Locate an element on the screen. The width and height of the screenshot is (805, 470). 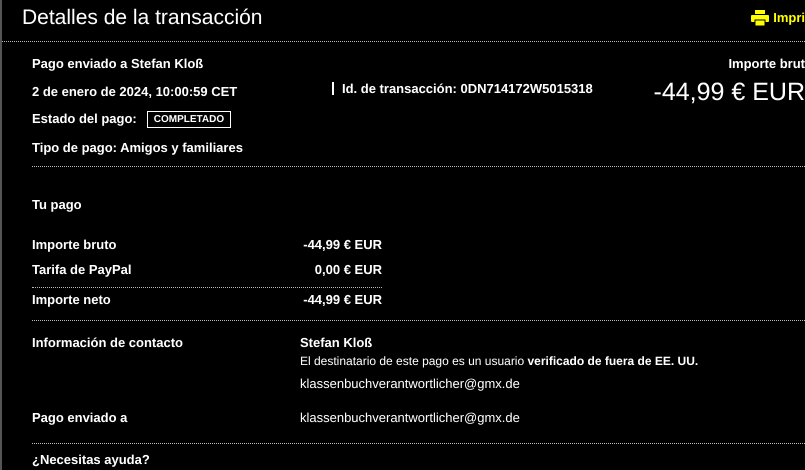
sent-to-label: Pago enviado a is located at coordinates (80, 417).